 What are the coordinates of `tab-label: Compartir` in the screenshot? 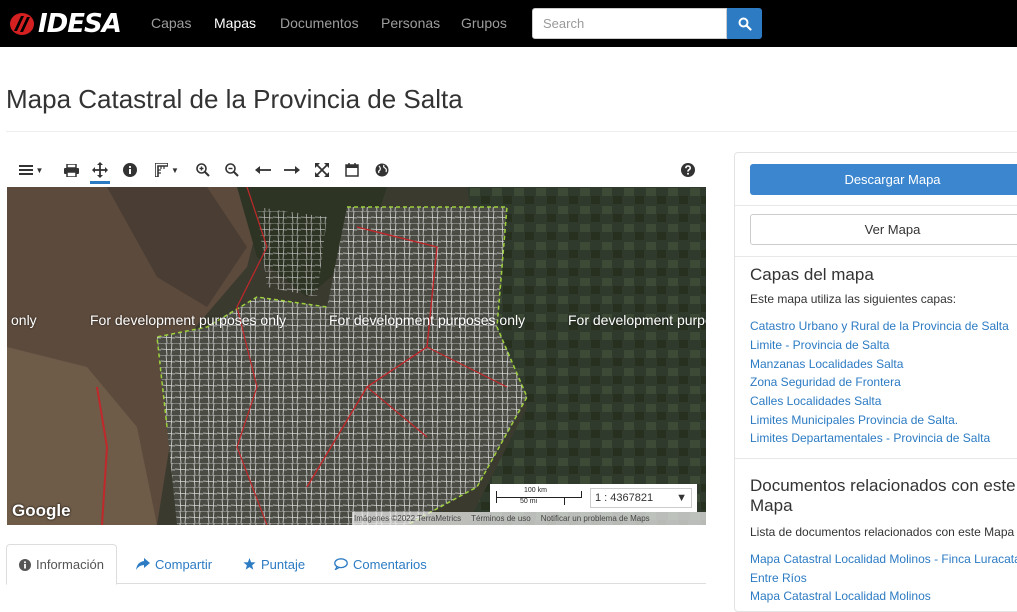 It's located at (184, 564).